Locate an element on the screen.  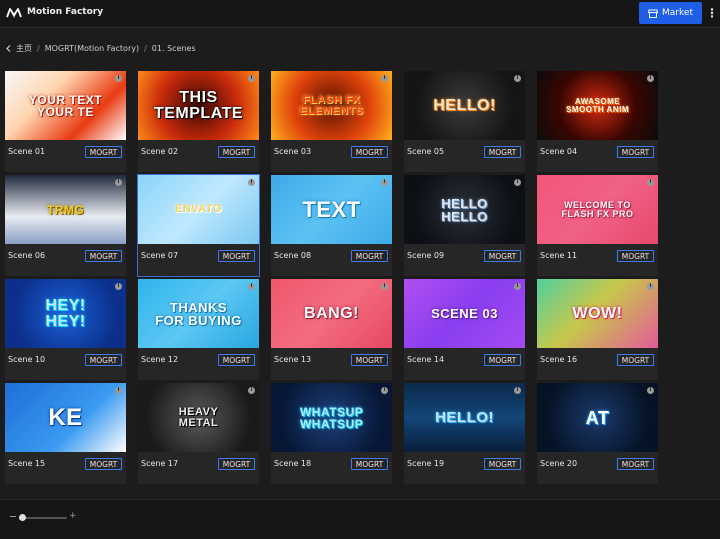
thumbnail-text: TEXT is located at coordinates (331, 209).